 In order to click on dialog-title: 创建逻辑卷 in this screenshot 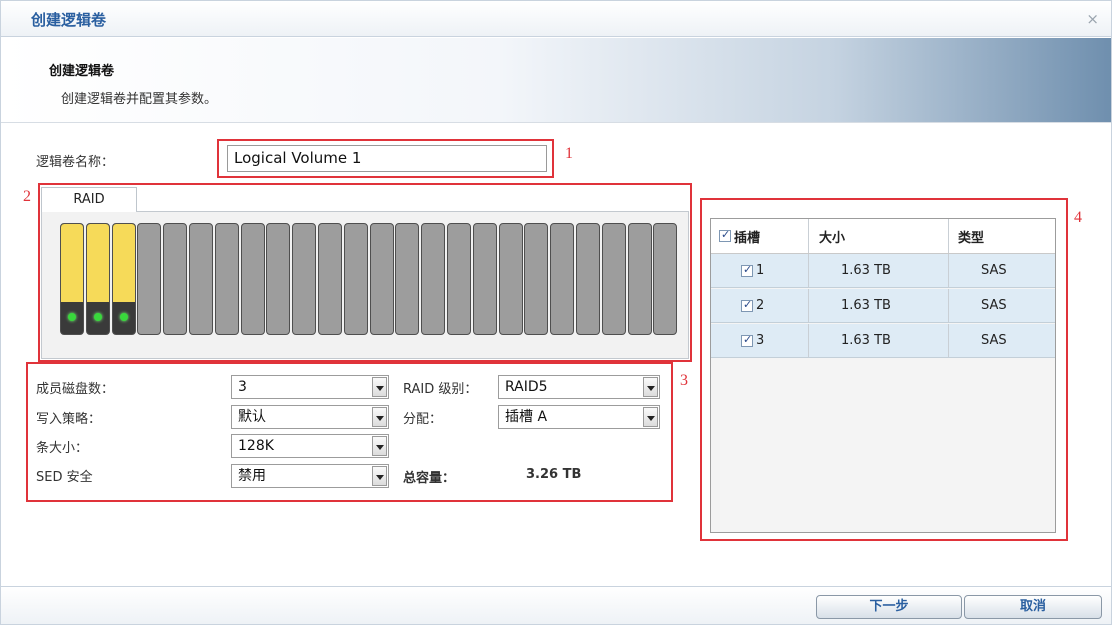, I will do `click(69, 20)`.